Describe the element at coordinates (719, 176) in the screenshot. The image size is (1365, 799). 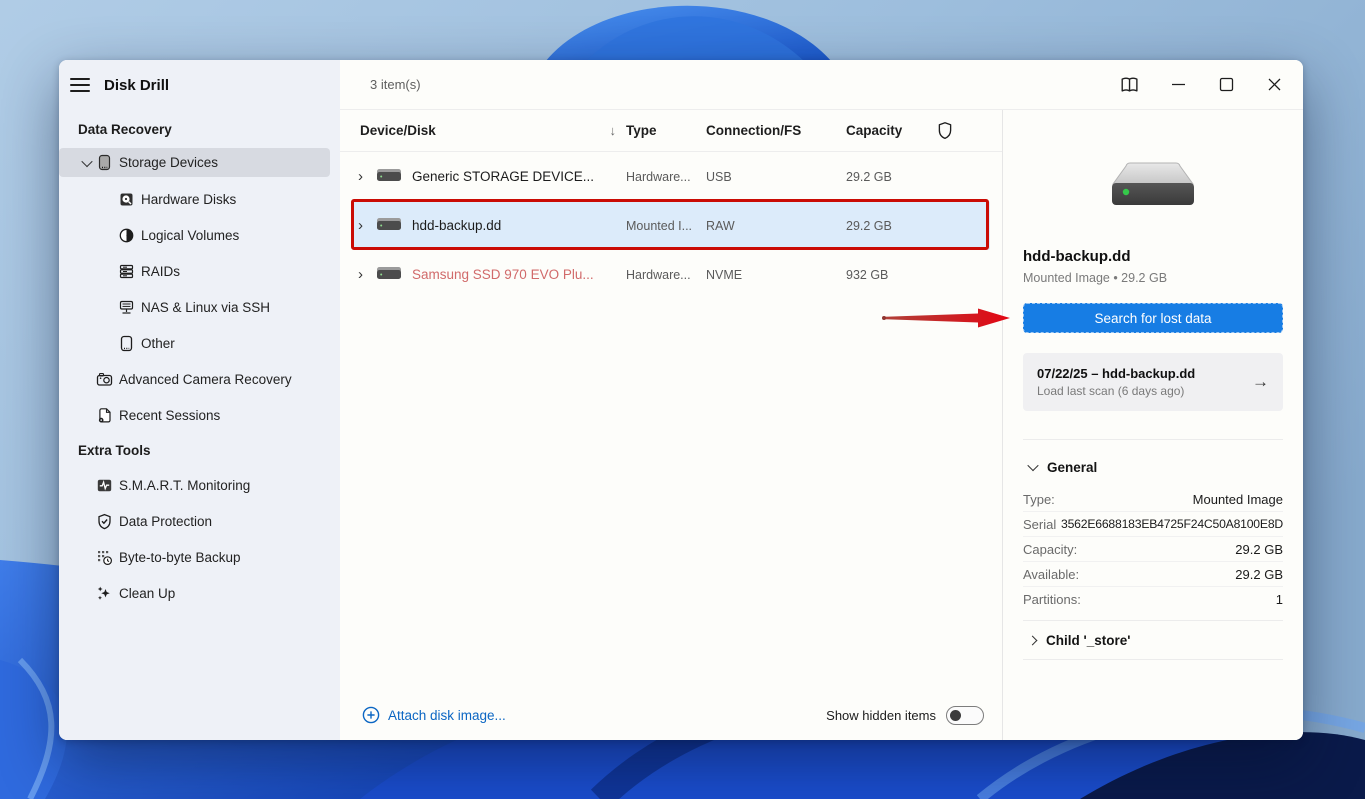
I see `device-connection: USB` at that location.